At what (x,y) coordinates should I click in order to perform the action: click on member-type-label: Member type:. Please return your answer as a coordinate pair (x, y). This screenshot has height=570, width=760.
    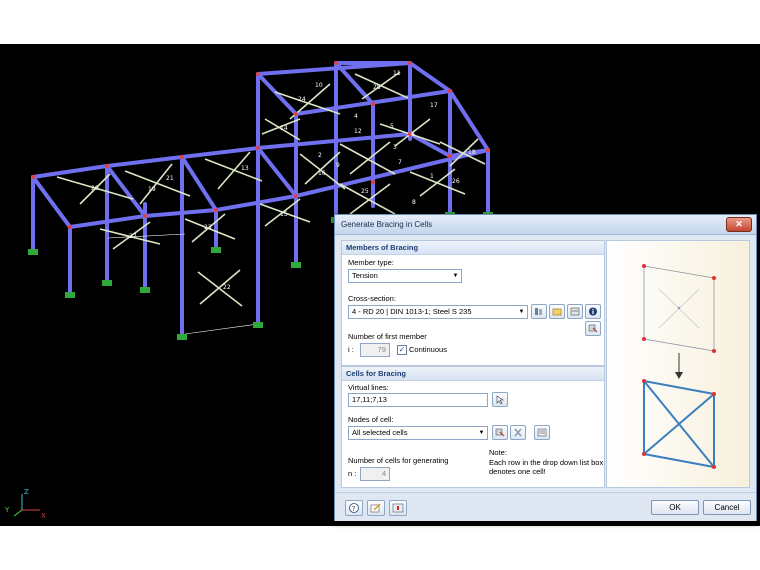
    Looking at the image, I should click on (371, 262).